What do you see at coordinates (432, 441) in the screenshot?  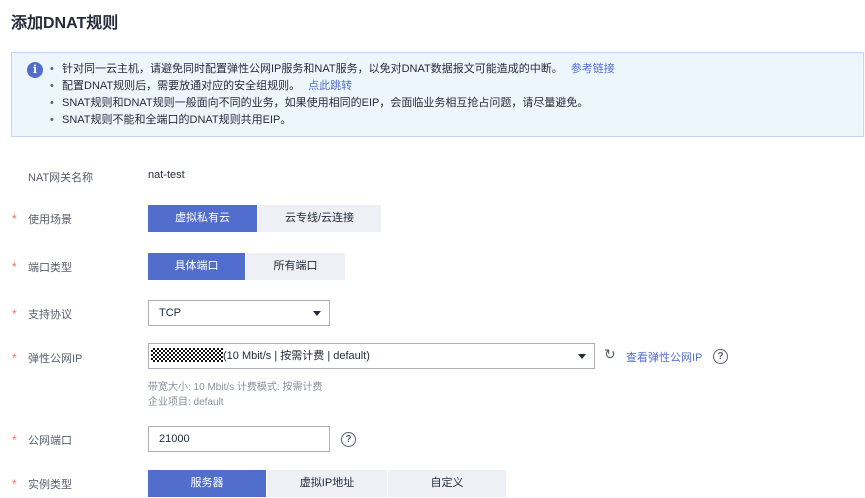 I see `public-port-row: * 公网端口 21000 ?` at bounding box center [432, 441].